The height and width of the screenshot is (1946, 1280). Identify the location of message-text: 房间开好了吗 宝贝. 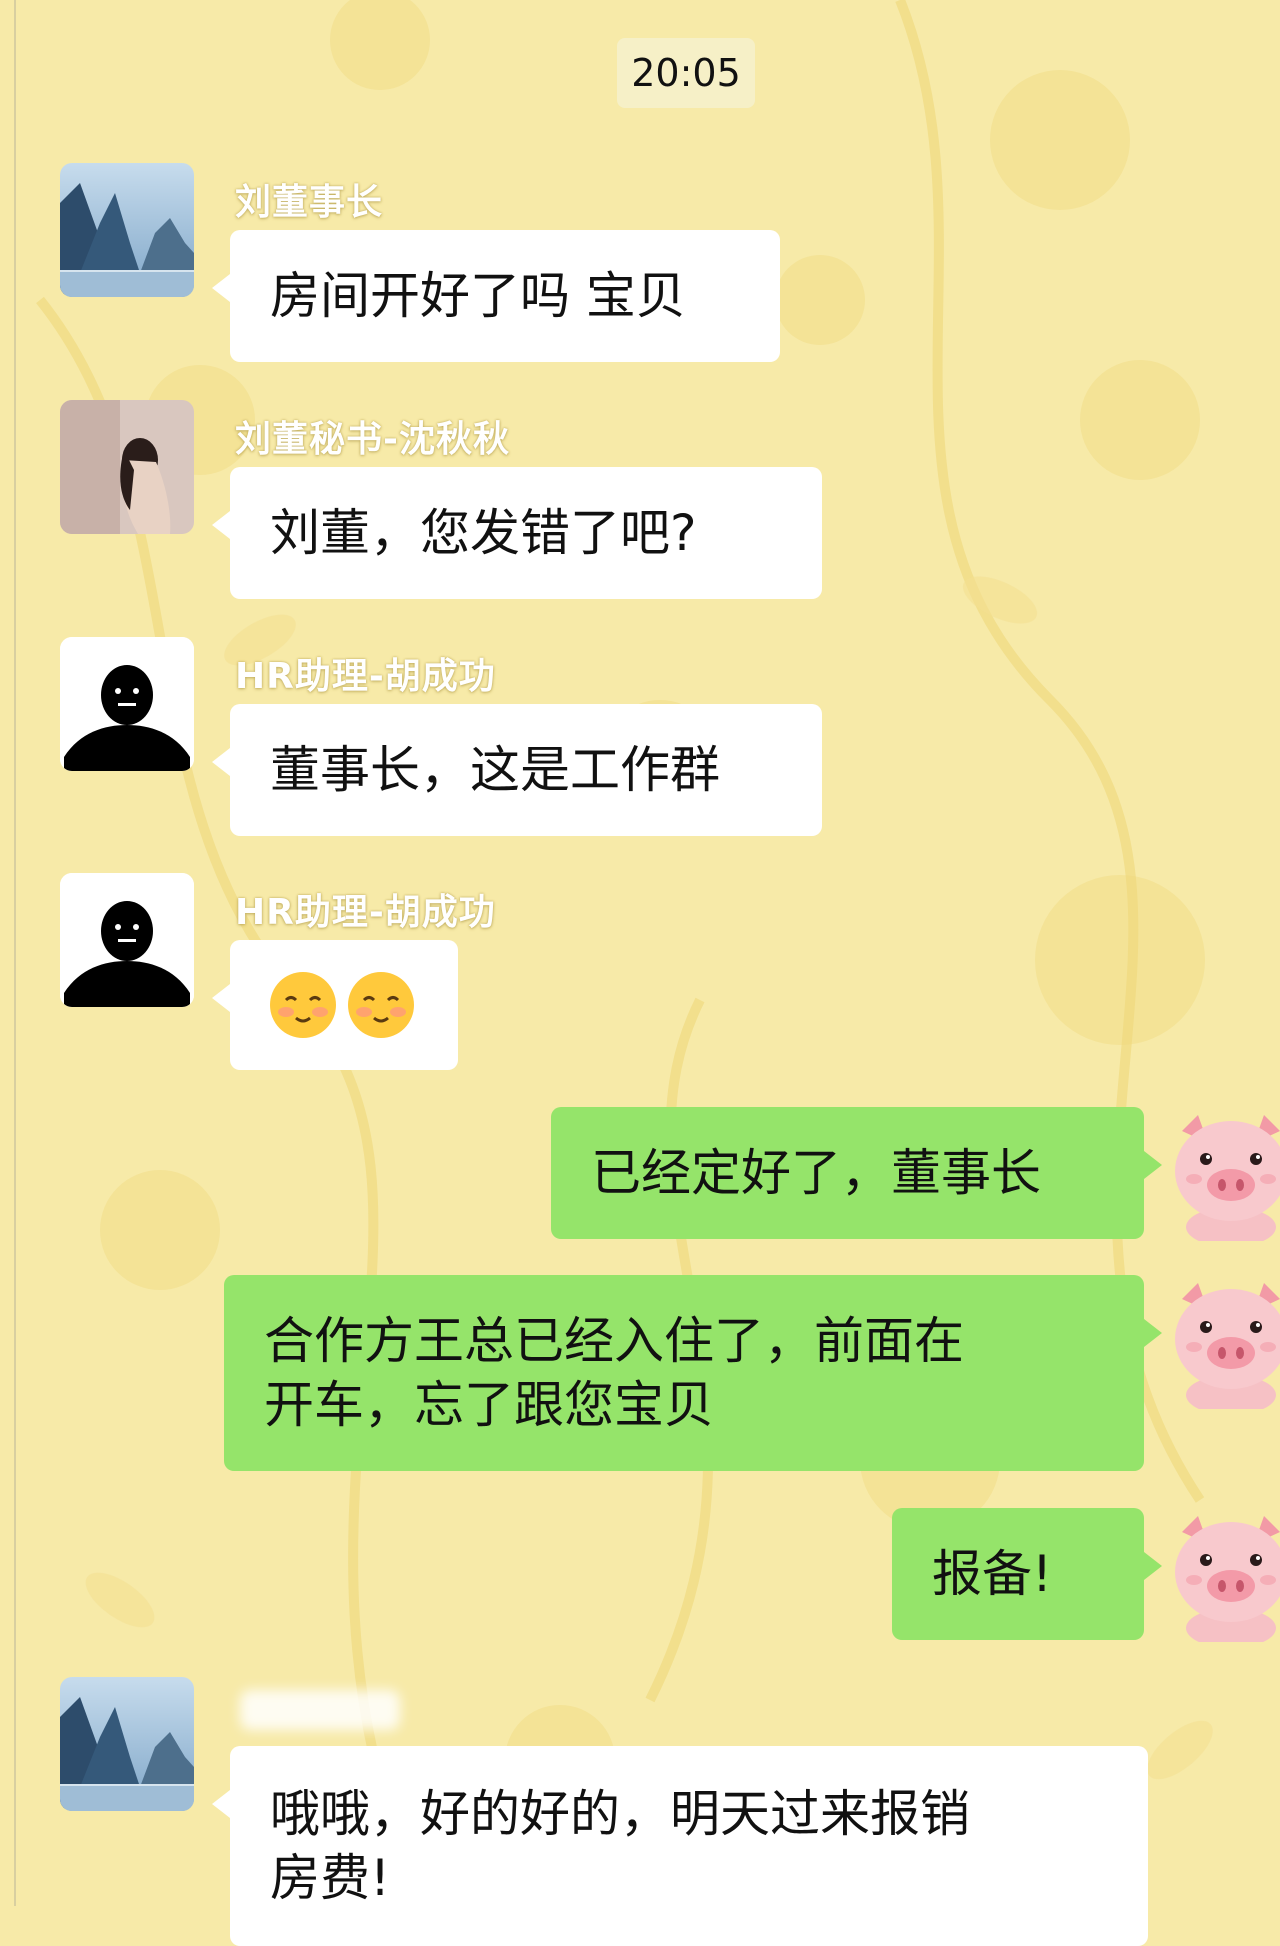
(478, 296).